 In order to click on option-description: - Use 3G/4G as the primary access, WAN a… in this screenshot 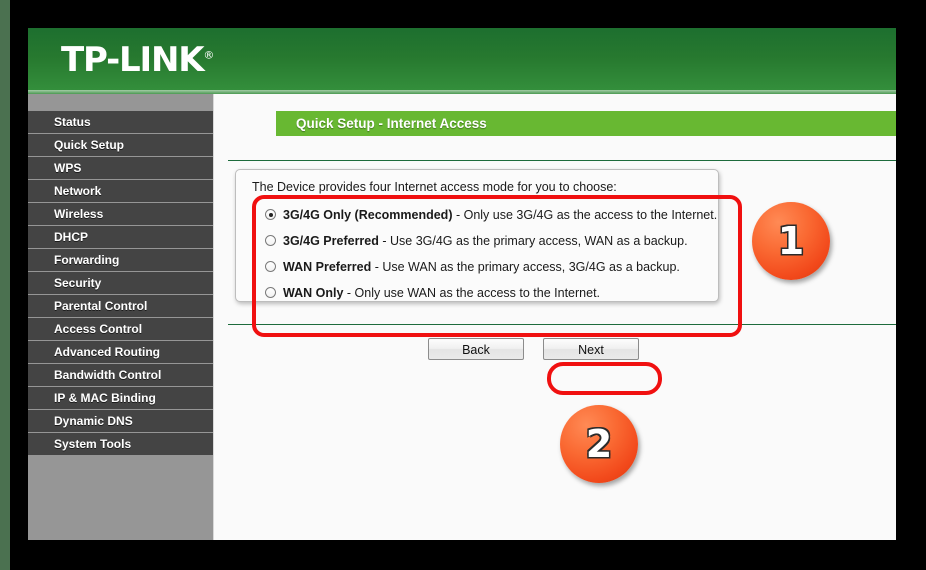, I will do `click(533, 241)`.